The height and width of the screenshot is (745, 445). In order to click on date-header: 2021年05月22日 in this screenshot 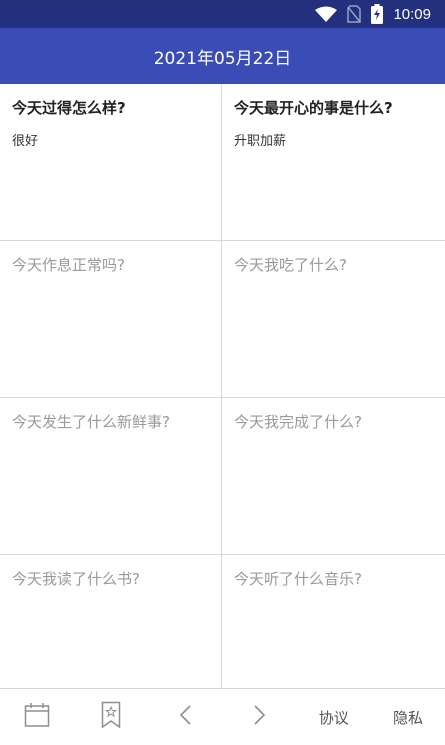, I will do `click(222, 56)`.